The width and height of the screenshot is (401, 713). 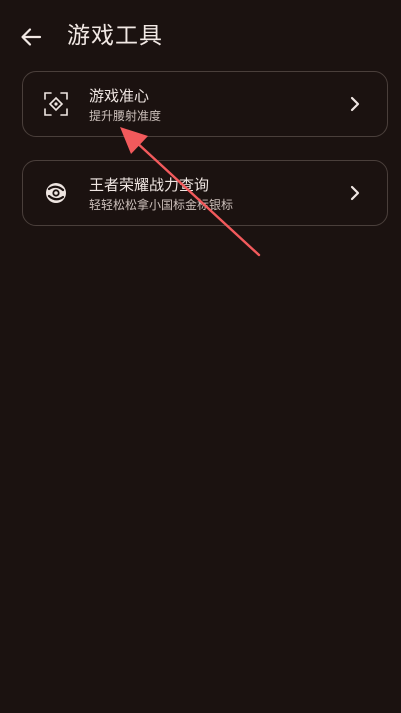 I want to click on arrow-left-icon, so click(x=31, y=37).